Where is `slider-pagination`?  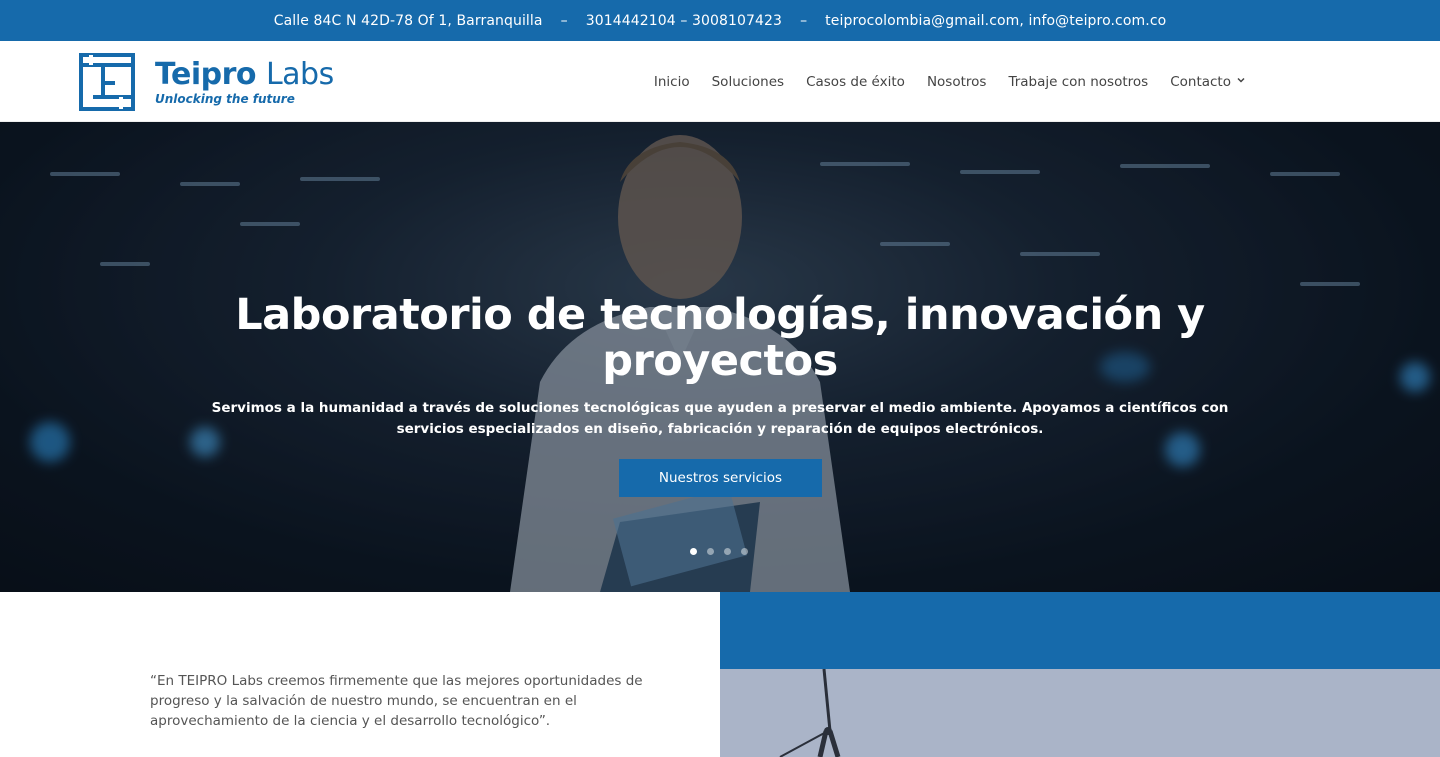
slider-pagination is located at coordinates (719, 551).